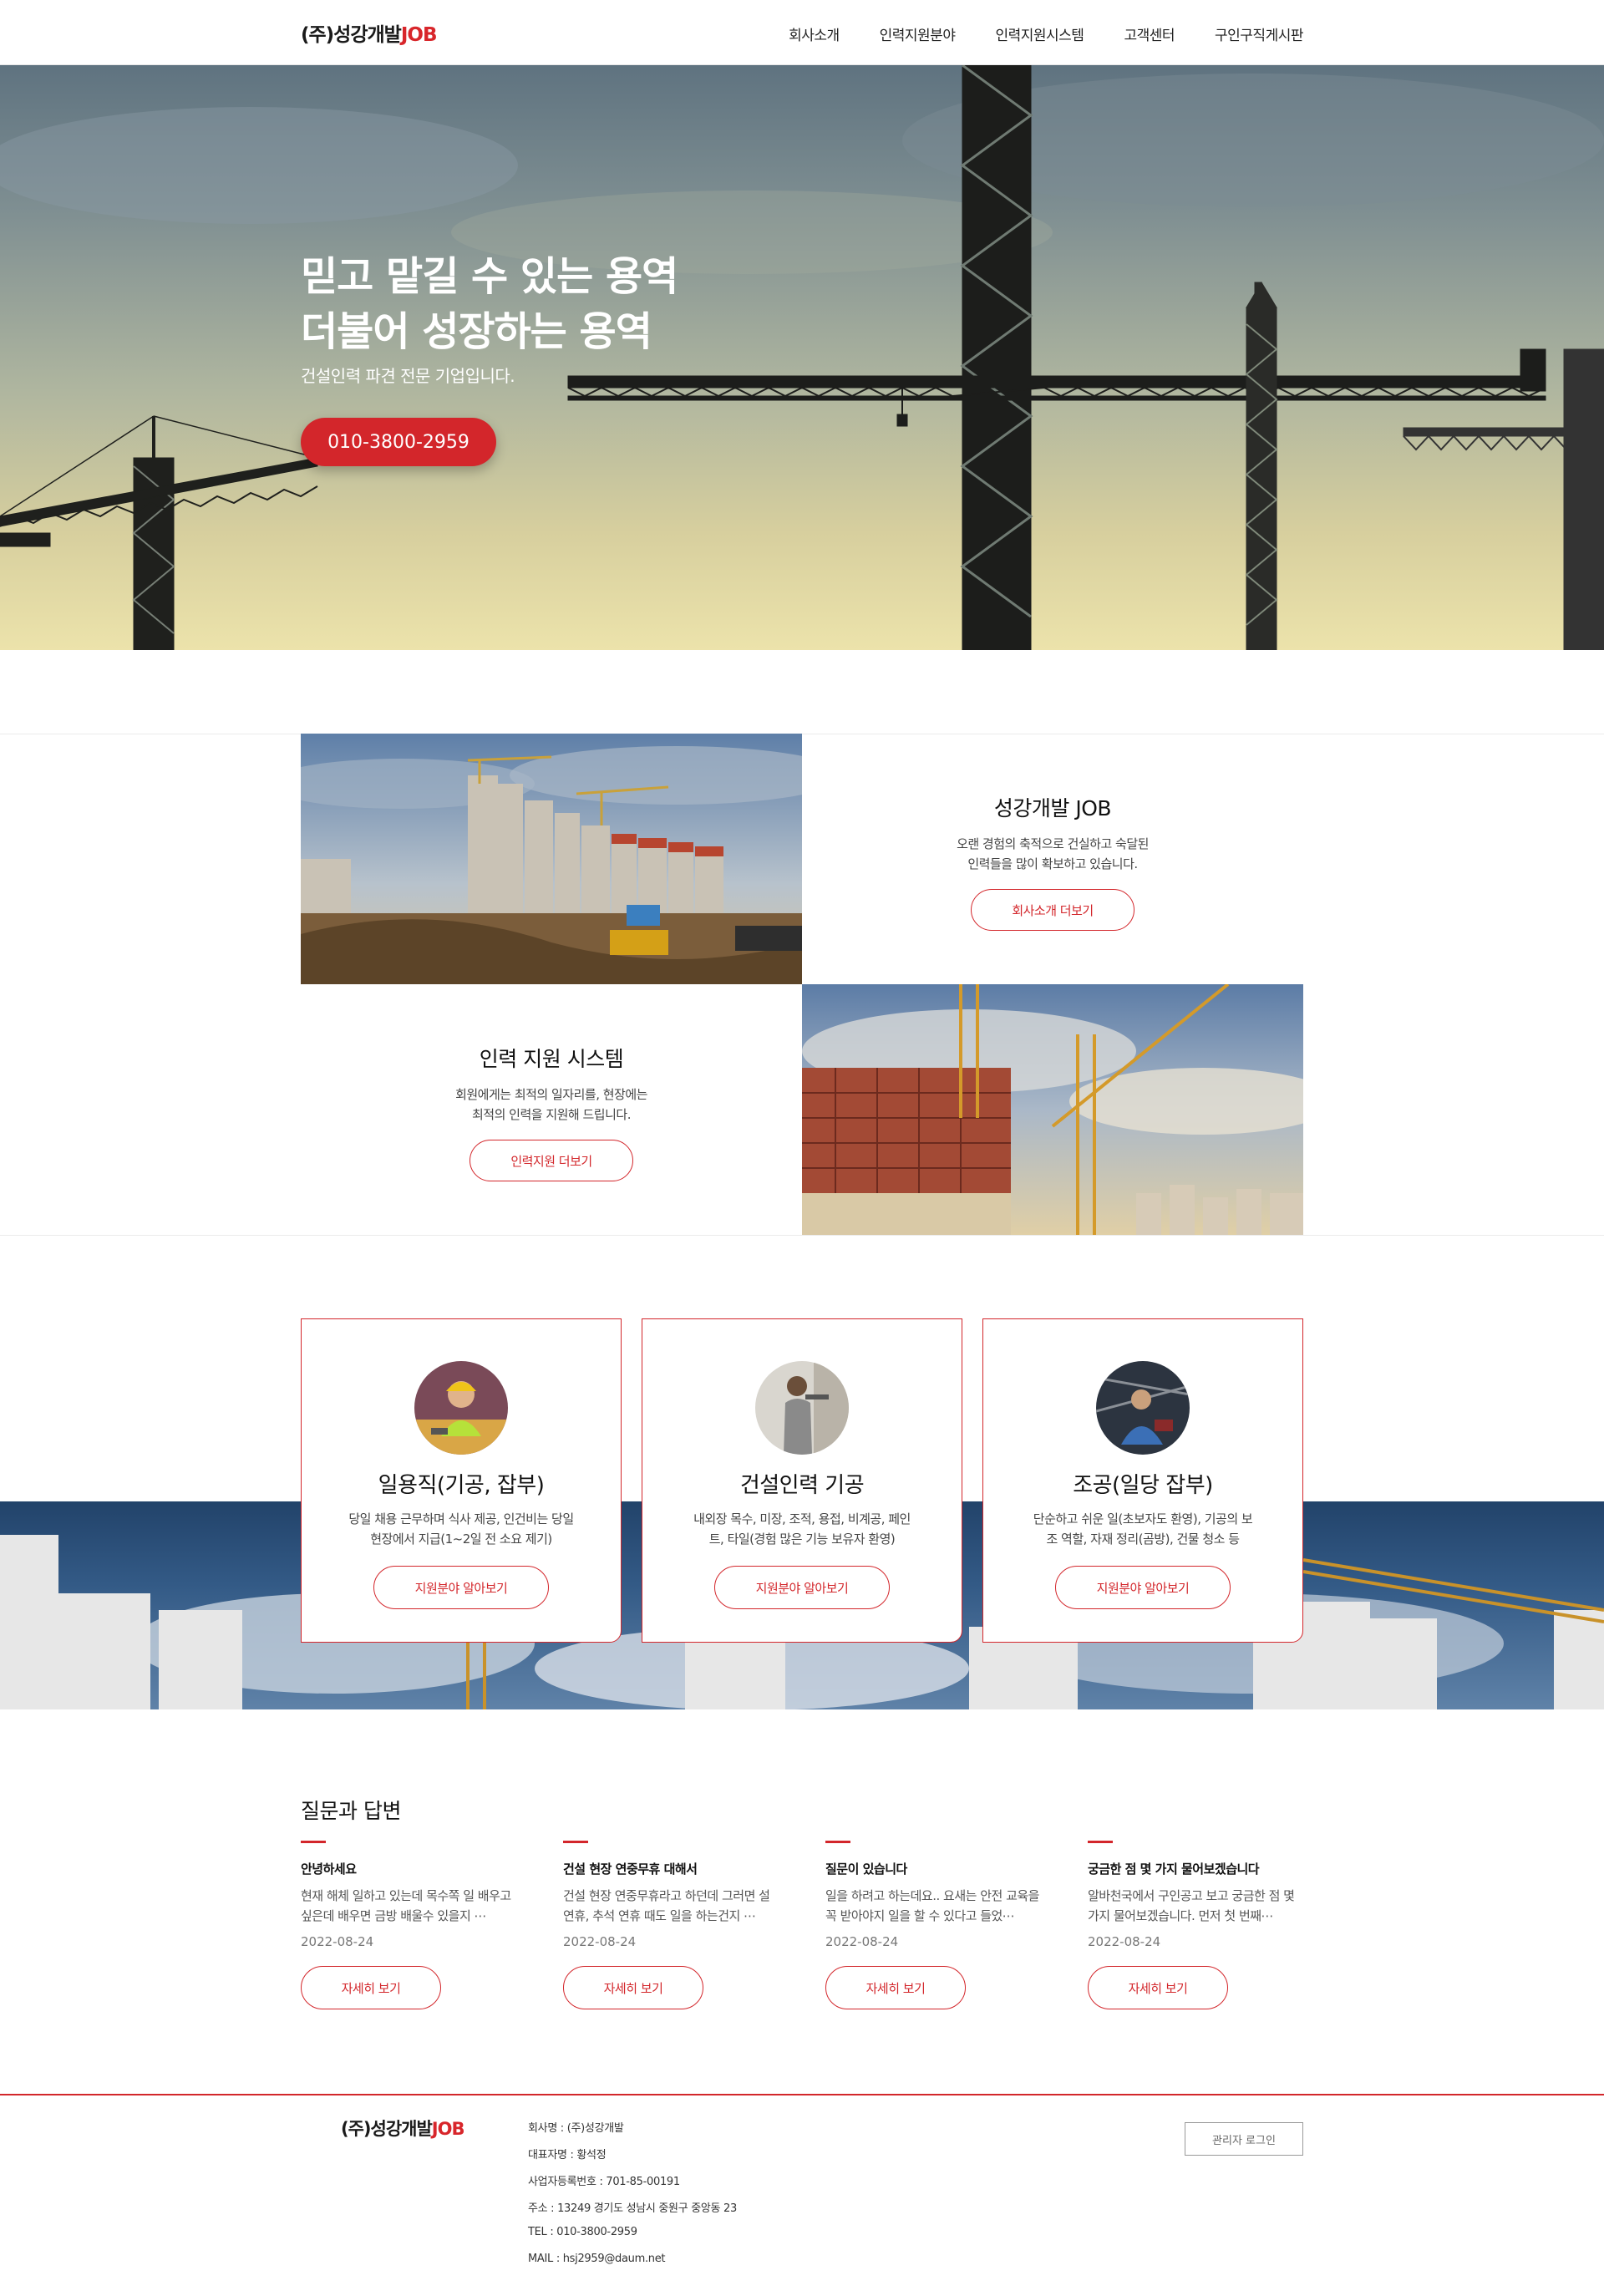 Image resolution: width=1604 pixels, height=2296 pixels. Describe the element at coordinates (1052, 808) in the screenshot. I see `intro-company-title: 성강개발 JOB` at that location.